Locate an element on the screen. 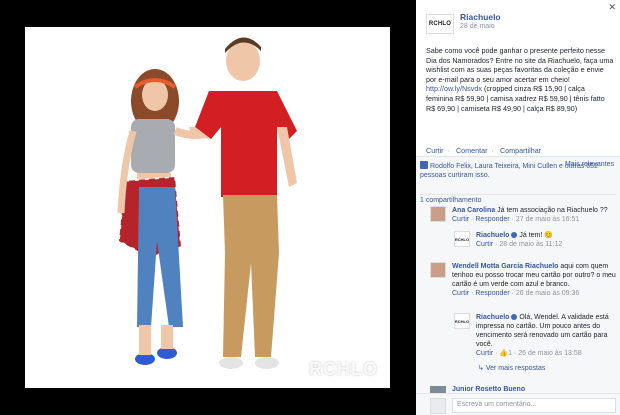 Image resolution: width=620 pixels, height=415 pixels. thumbs-up-icon is located at coordinates (424, 165).